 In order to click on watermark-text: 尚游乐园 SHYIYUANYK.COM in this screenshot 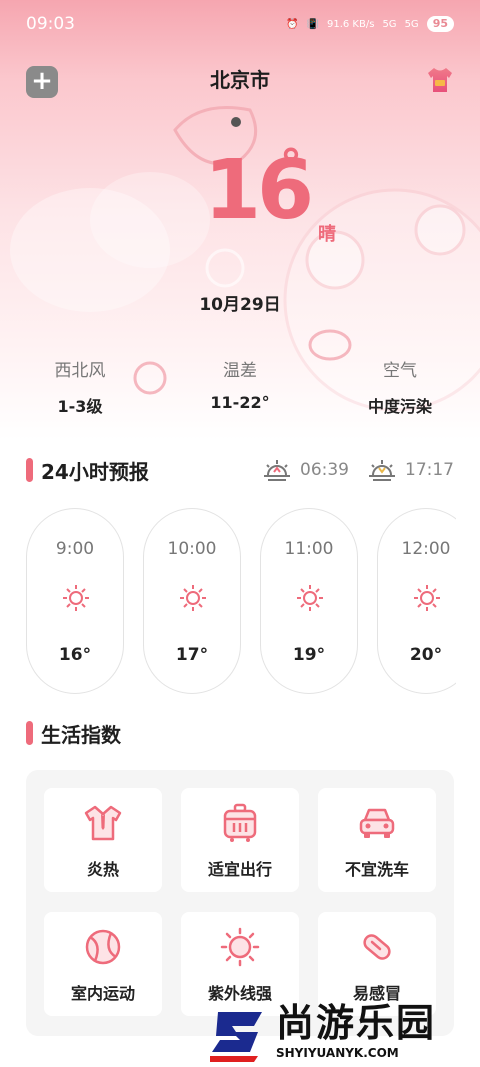, I will do `click(356, 1032)`.